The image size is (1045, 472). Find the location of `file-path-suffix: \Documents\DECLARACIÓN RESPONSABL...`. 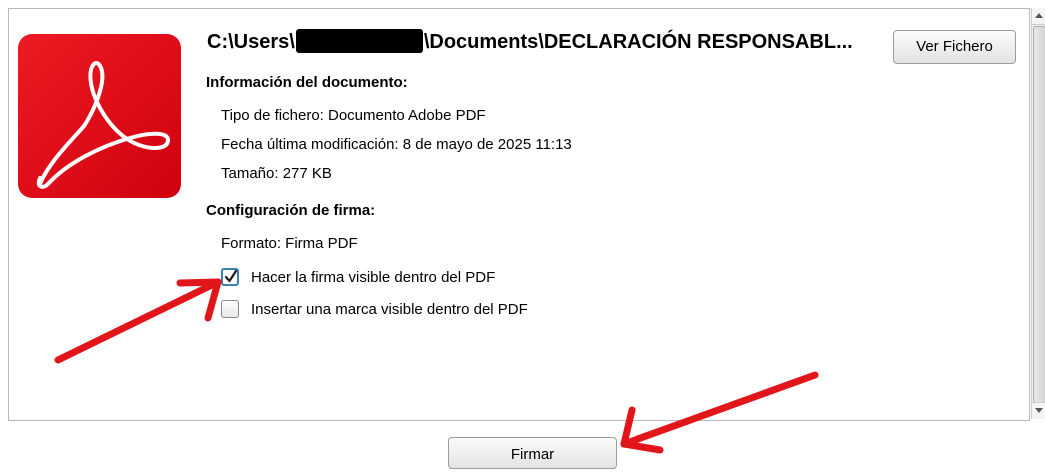

file-path-suffix: \Documents\DECLARACIÓN RESPONSABL... is located at coordinates (638, 42).